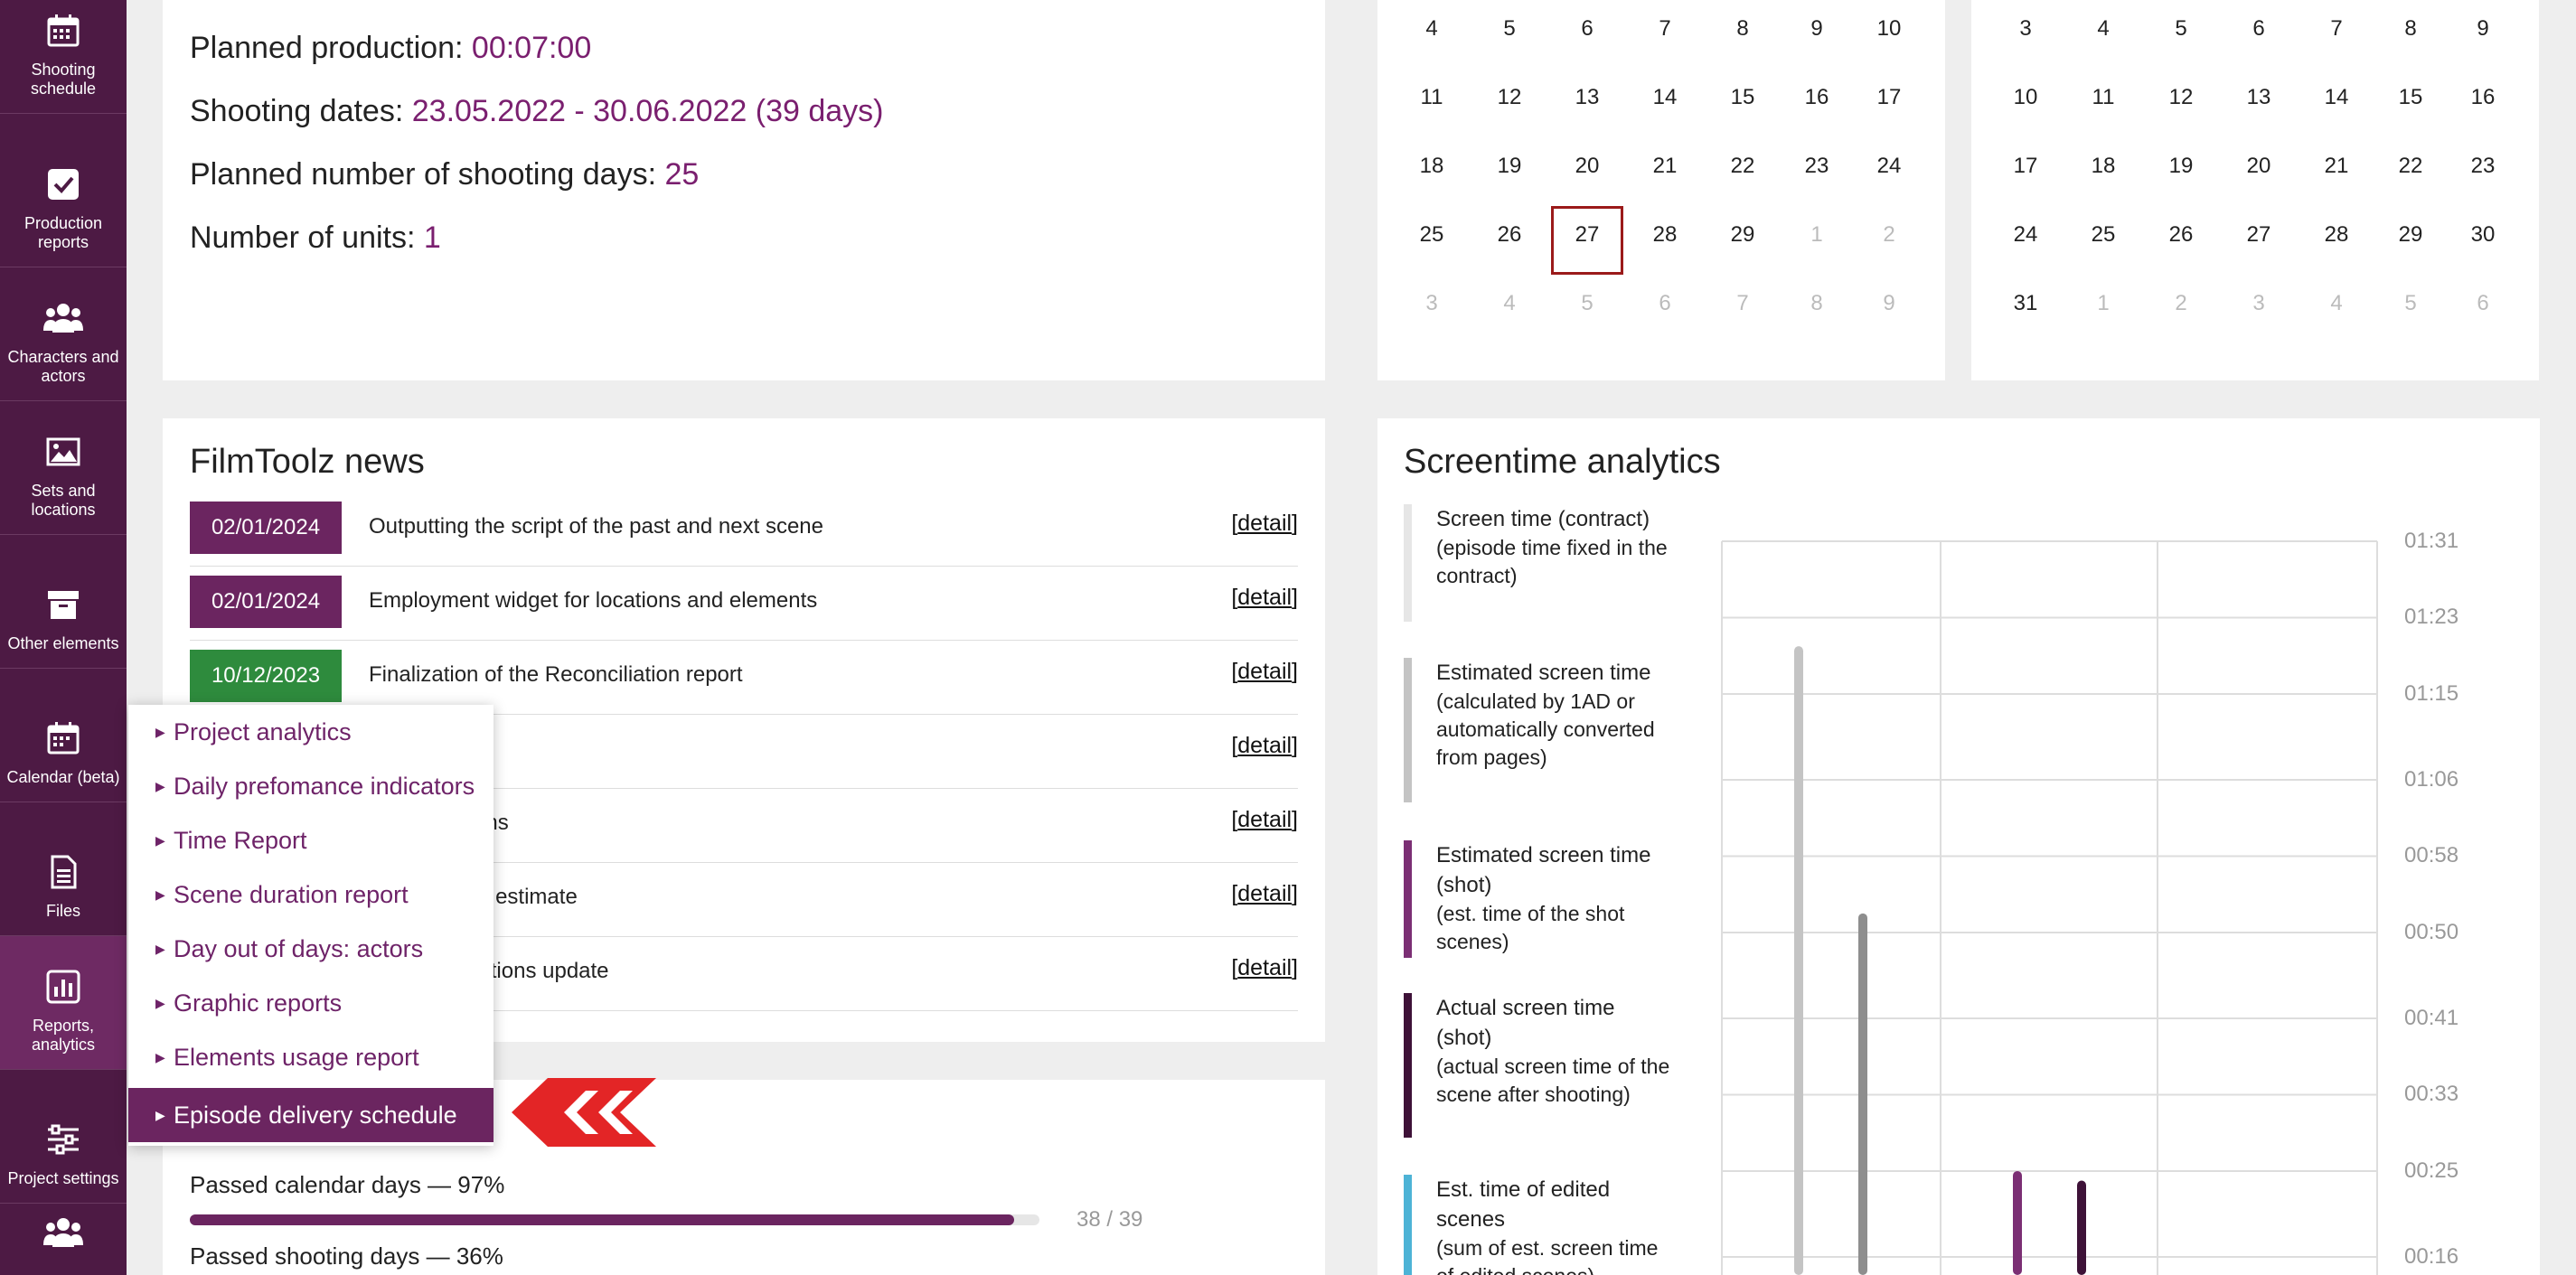  Describe the element at coordinates (63, 334) in the screenshot. I see `sidebar-item-characters-and-actors: Characters and actors` at that location.